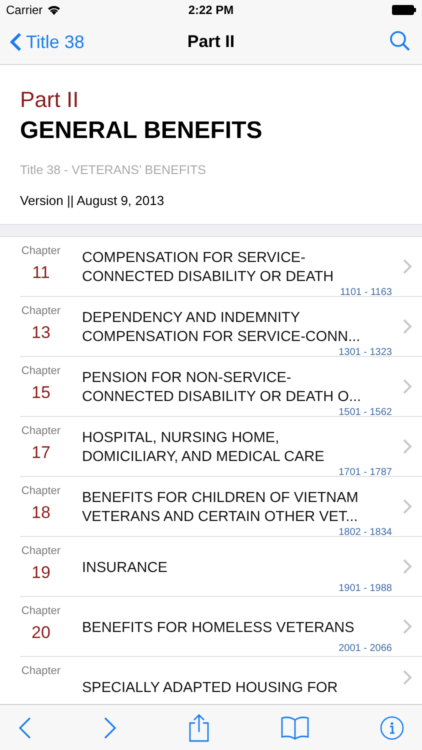  I want to click on section-range: 1701 - 1787, so click(365, 473).